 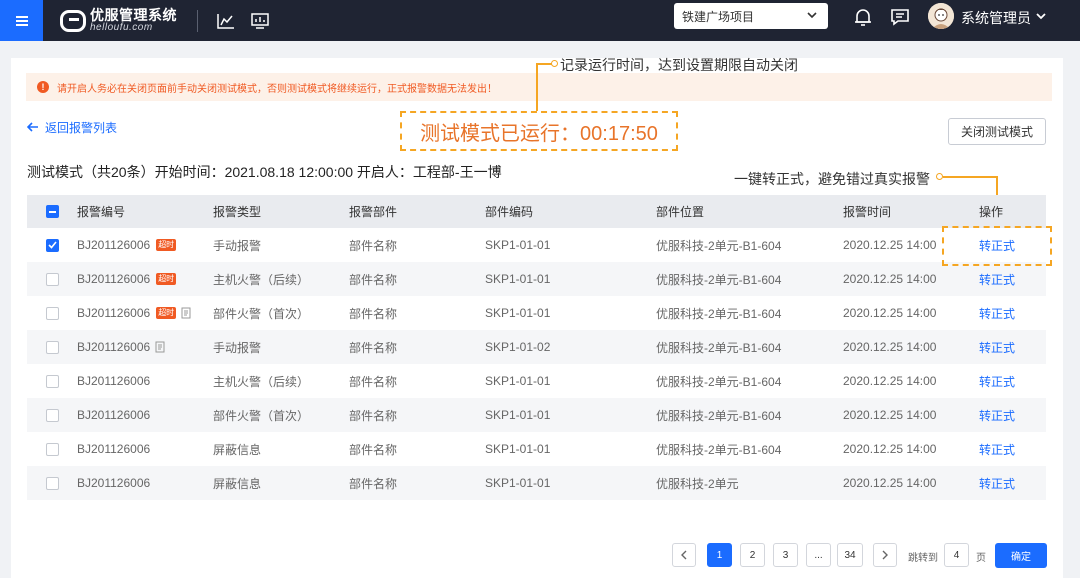 I want to click on table-header: 报警编号 报警类型 报警部件 部件编码 部件位置 报警时间 操作, so click(x=536, y=211).